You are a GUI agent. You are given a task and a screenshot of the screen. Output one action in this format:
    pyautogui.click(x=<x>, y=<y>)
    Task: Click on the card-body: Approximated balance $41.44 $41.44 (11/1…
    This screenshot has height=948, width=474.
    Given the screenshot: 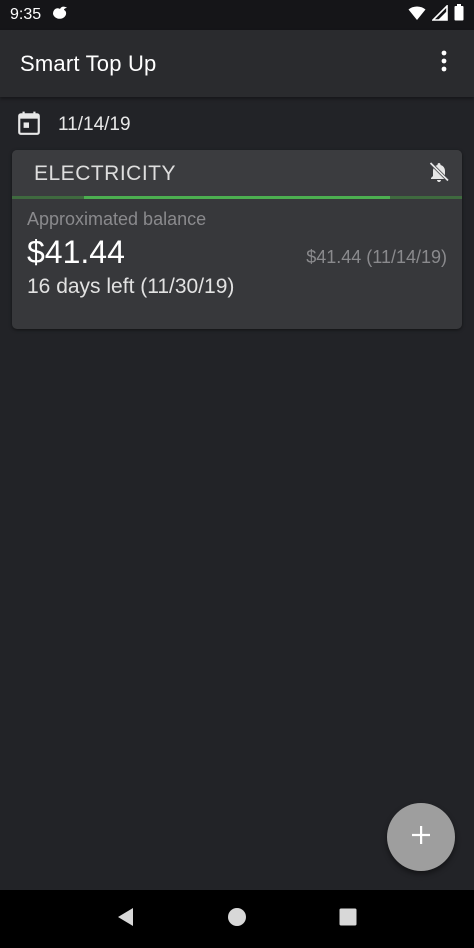 What is the action you would take?
    pyautogui.click(x=237, y=248)
    